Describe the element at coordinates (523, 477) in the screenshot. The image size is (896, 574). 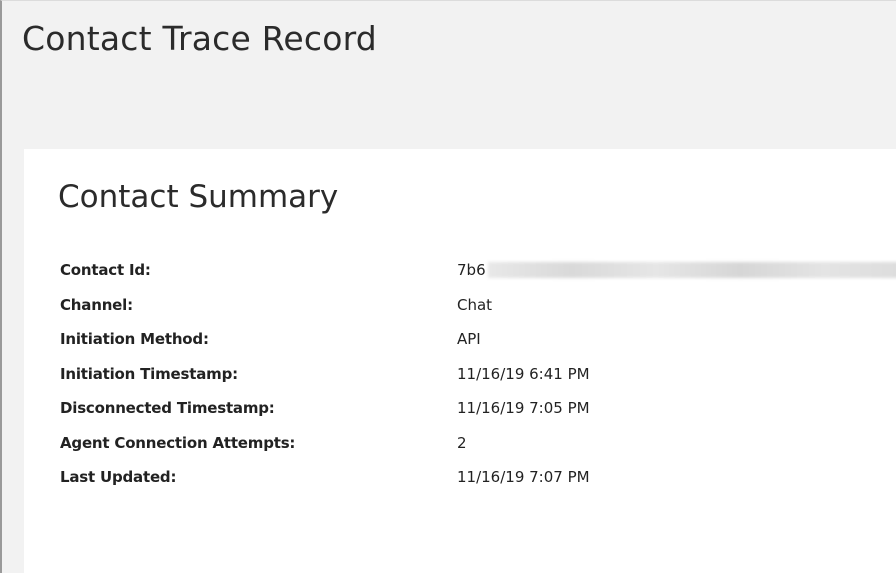
I see `last-updated-value: 11/16/19 7:07 PM` at that location.